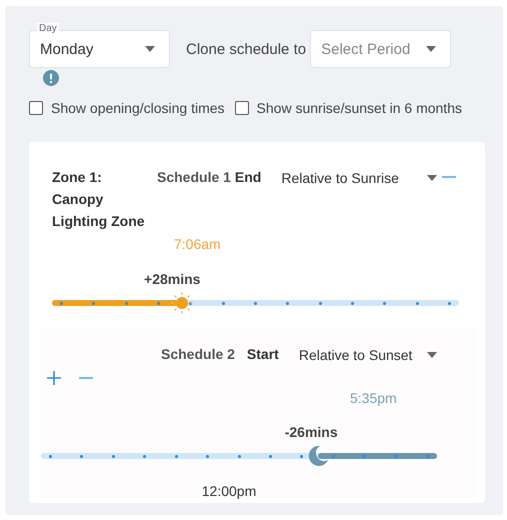  Describe the element at coordinates (172, 279) in the screenshot. I see `offset-label: +28mins` at that location.